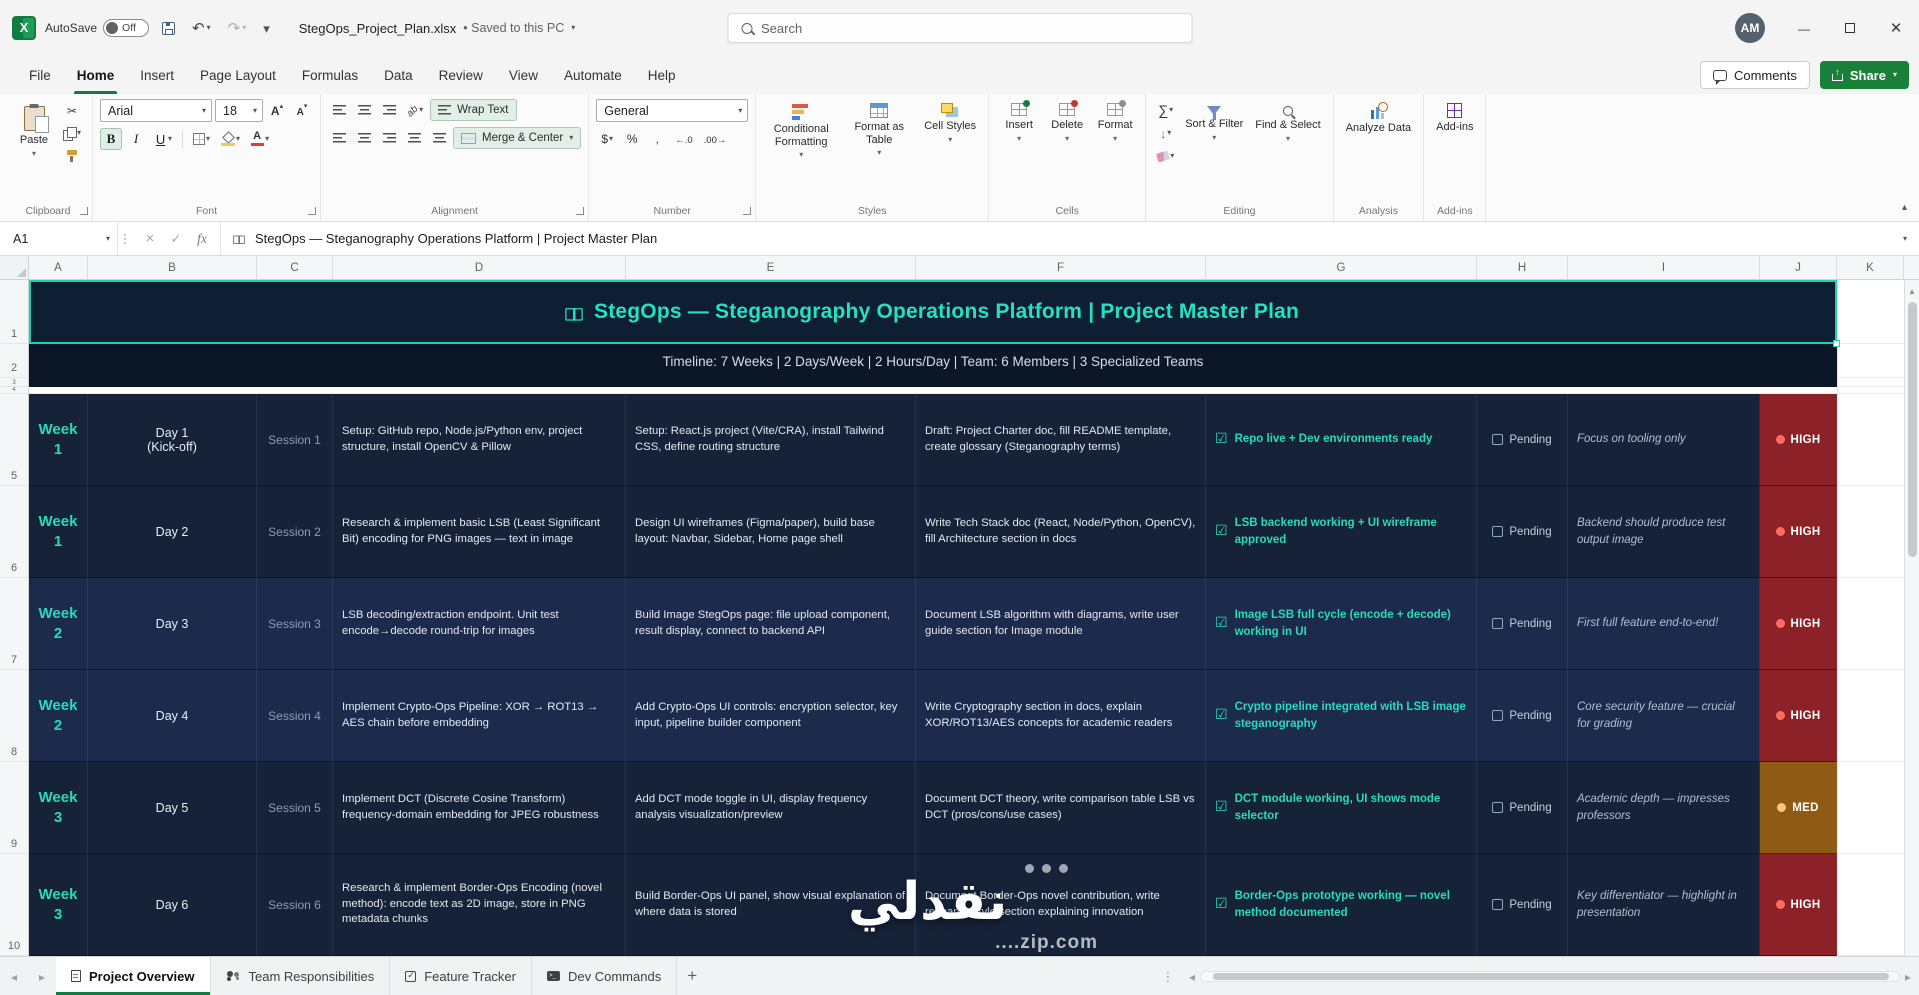  I want to click on share-button: Share, so click(1864, 75).